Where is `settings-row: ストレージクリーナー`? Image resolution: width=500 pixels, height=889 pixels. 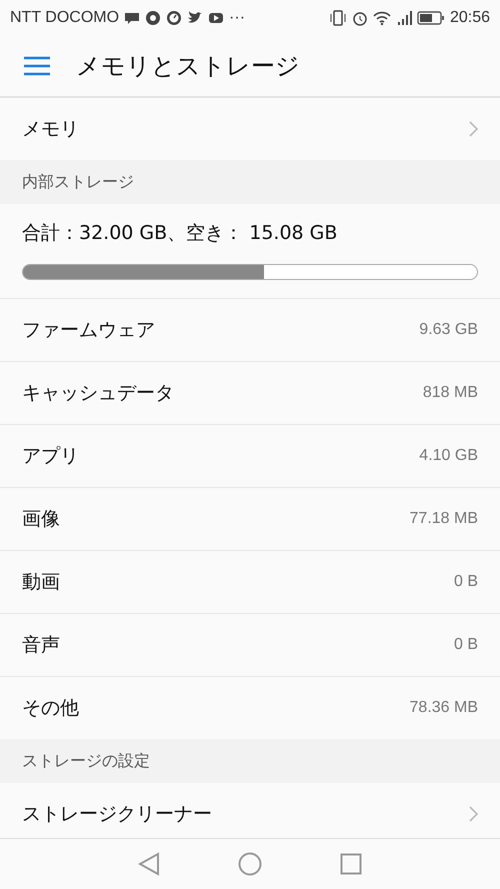 settings-row: ストレージクリーナー is located at coordinates (250, 810).